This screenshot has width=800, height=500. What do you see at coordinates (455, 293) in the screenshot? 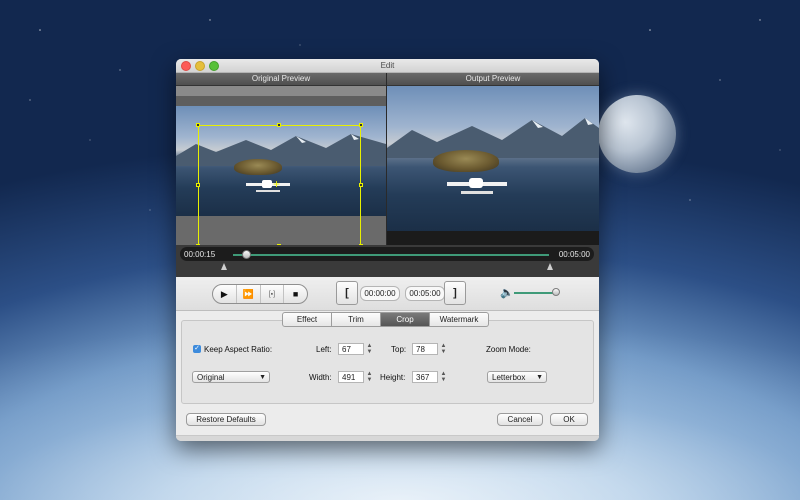
I see `set-end-button: ]` at bounding box center [455, 293].